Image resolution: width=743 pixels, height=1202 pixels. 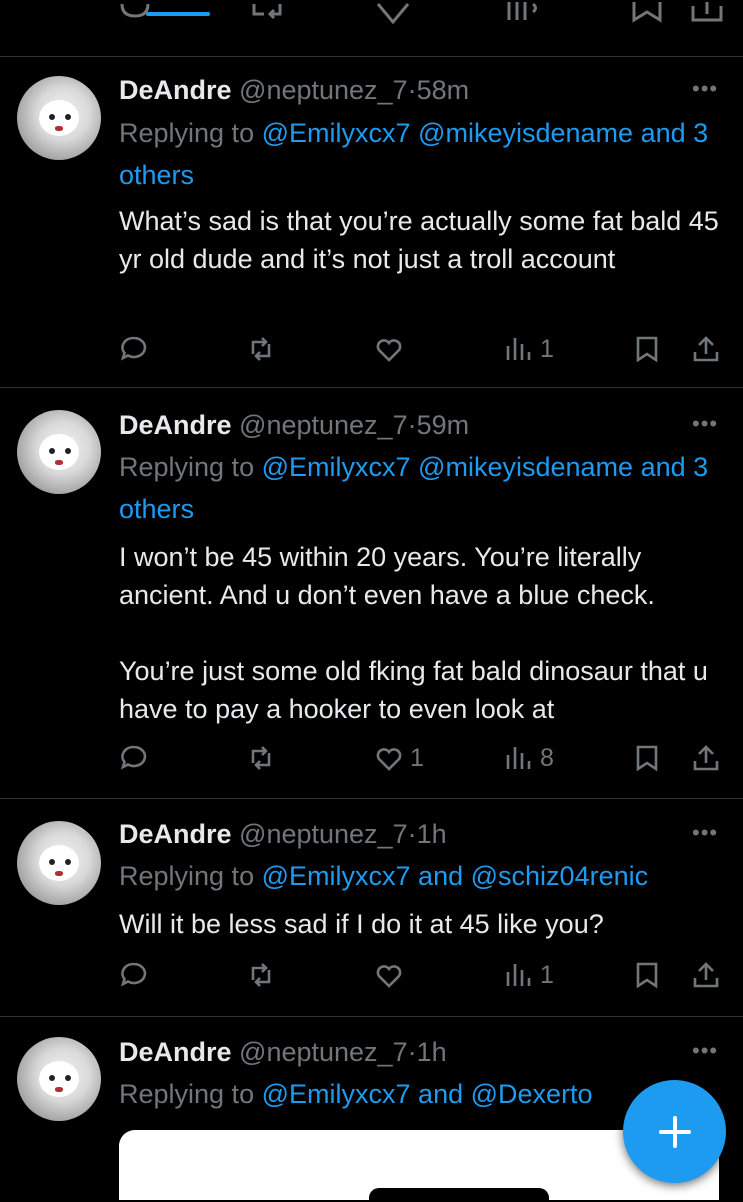 What do you see at coordinates (443, 90) in the screenshot?
I see `timestamp: 58m` at bounding box center [443, 90].